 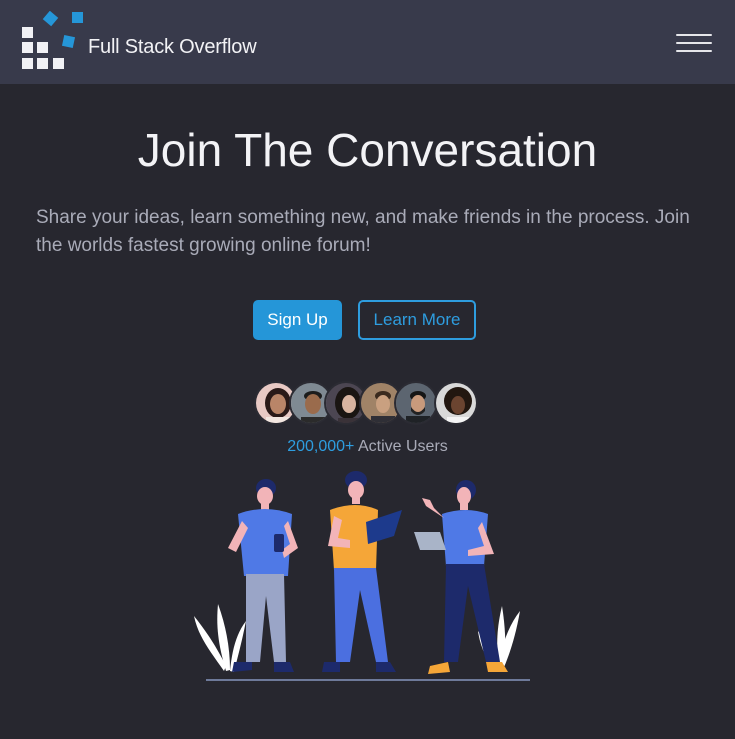 I want to click on person-right, so click(x=461, y=577).